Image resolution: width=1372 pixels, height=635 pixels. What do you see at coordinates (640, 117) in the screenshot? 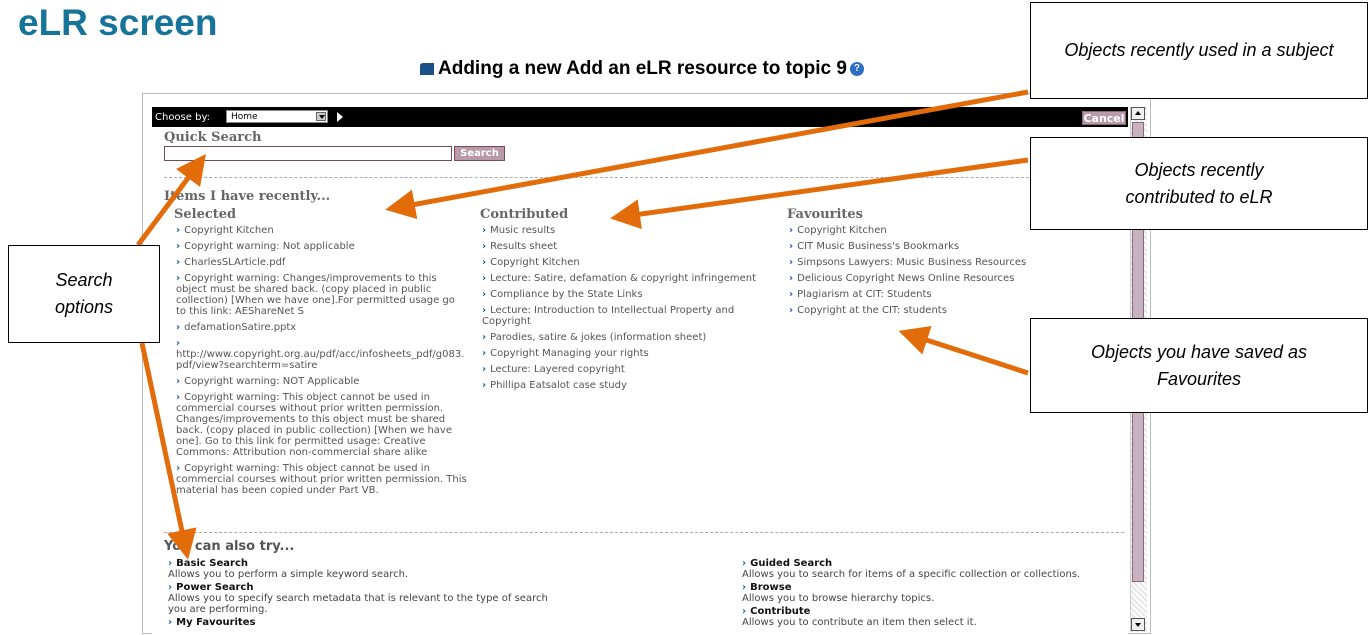
I see `top-bar: Choose by: Home Cancel` at bounding box center [640, 117].